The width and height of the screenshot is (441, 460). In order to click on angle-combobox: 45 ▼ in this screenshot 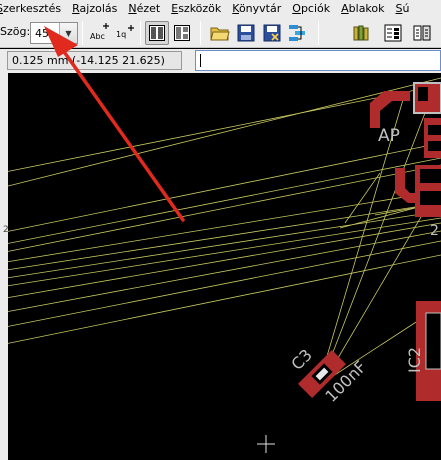, I will do `click(54, 33)`.